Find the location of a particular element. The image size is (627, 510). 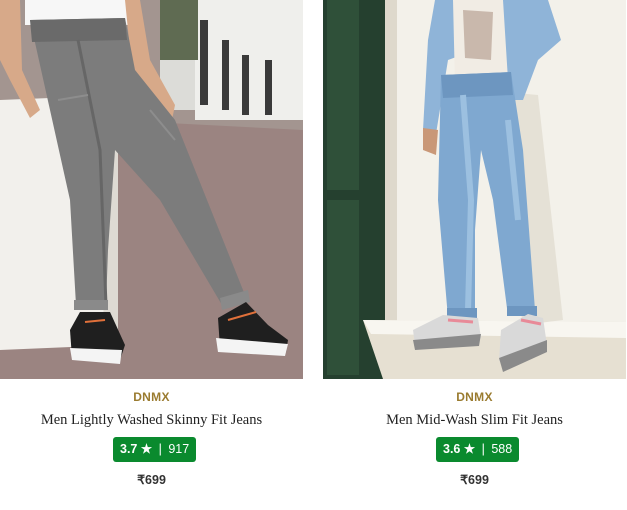

rating-value: 3.6 is located at coordinates (452, 449).